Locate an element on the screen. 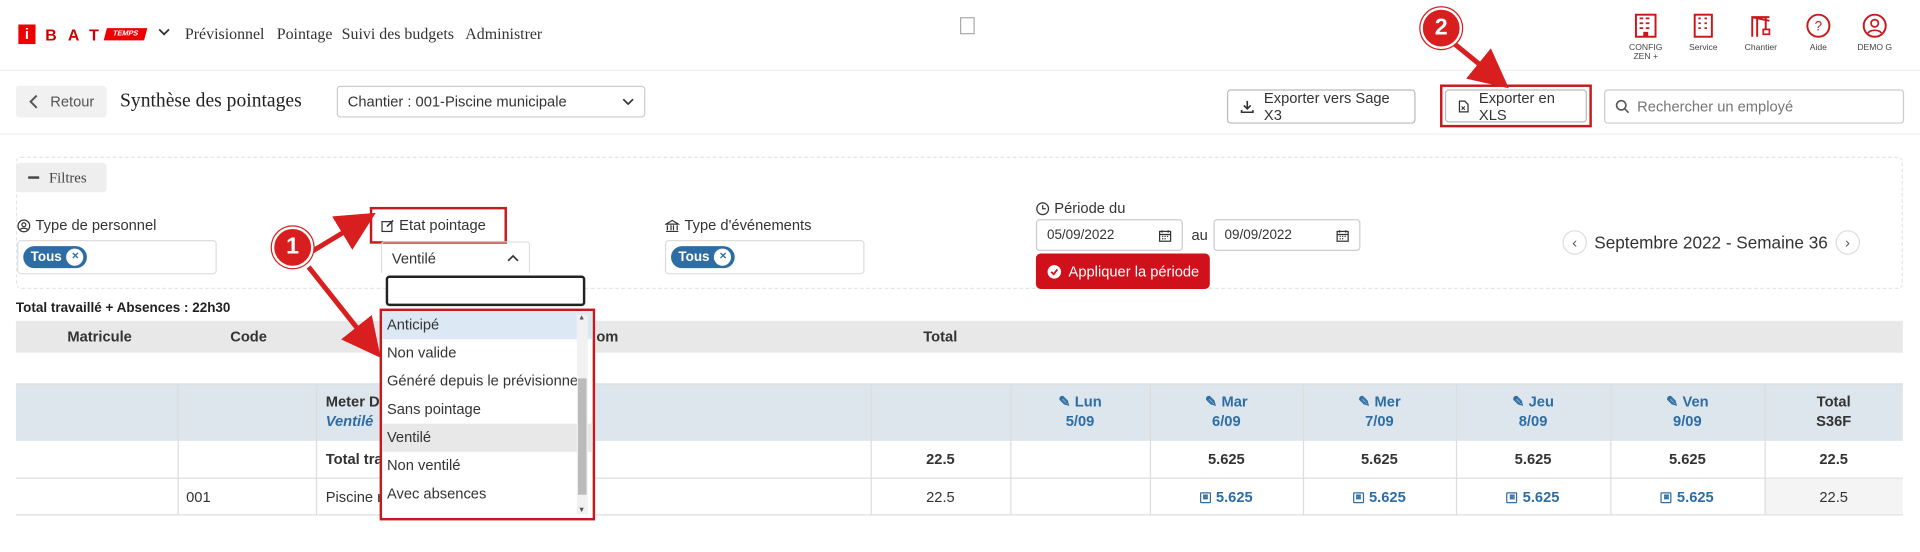  arrow-1a is located at coordinates (341, 234).